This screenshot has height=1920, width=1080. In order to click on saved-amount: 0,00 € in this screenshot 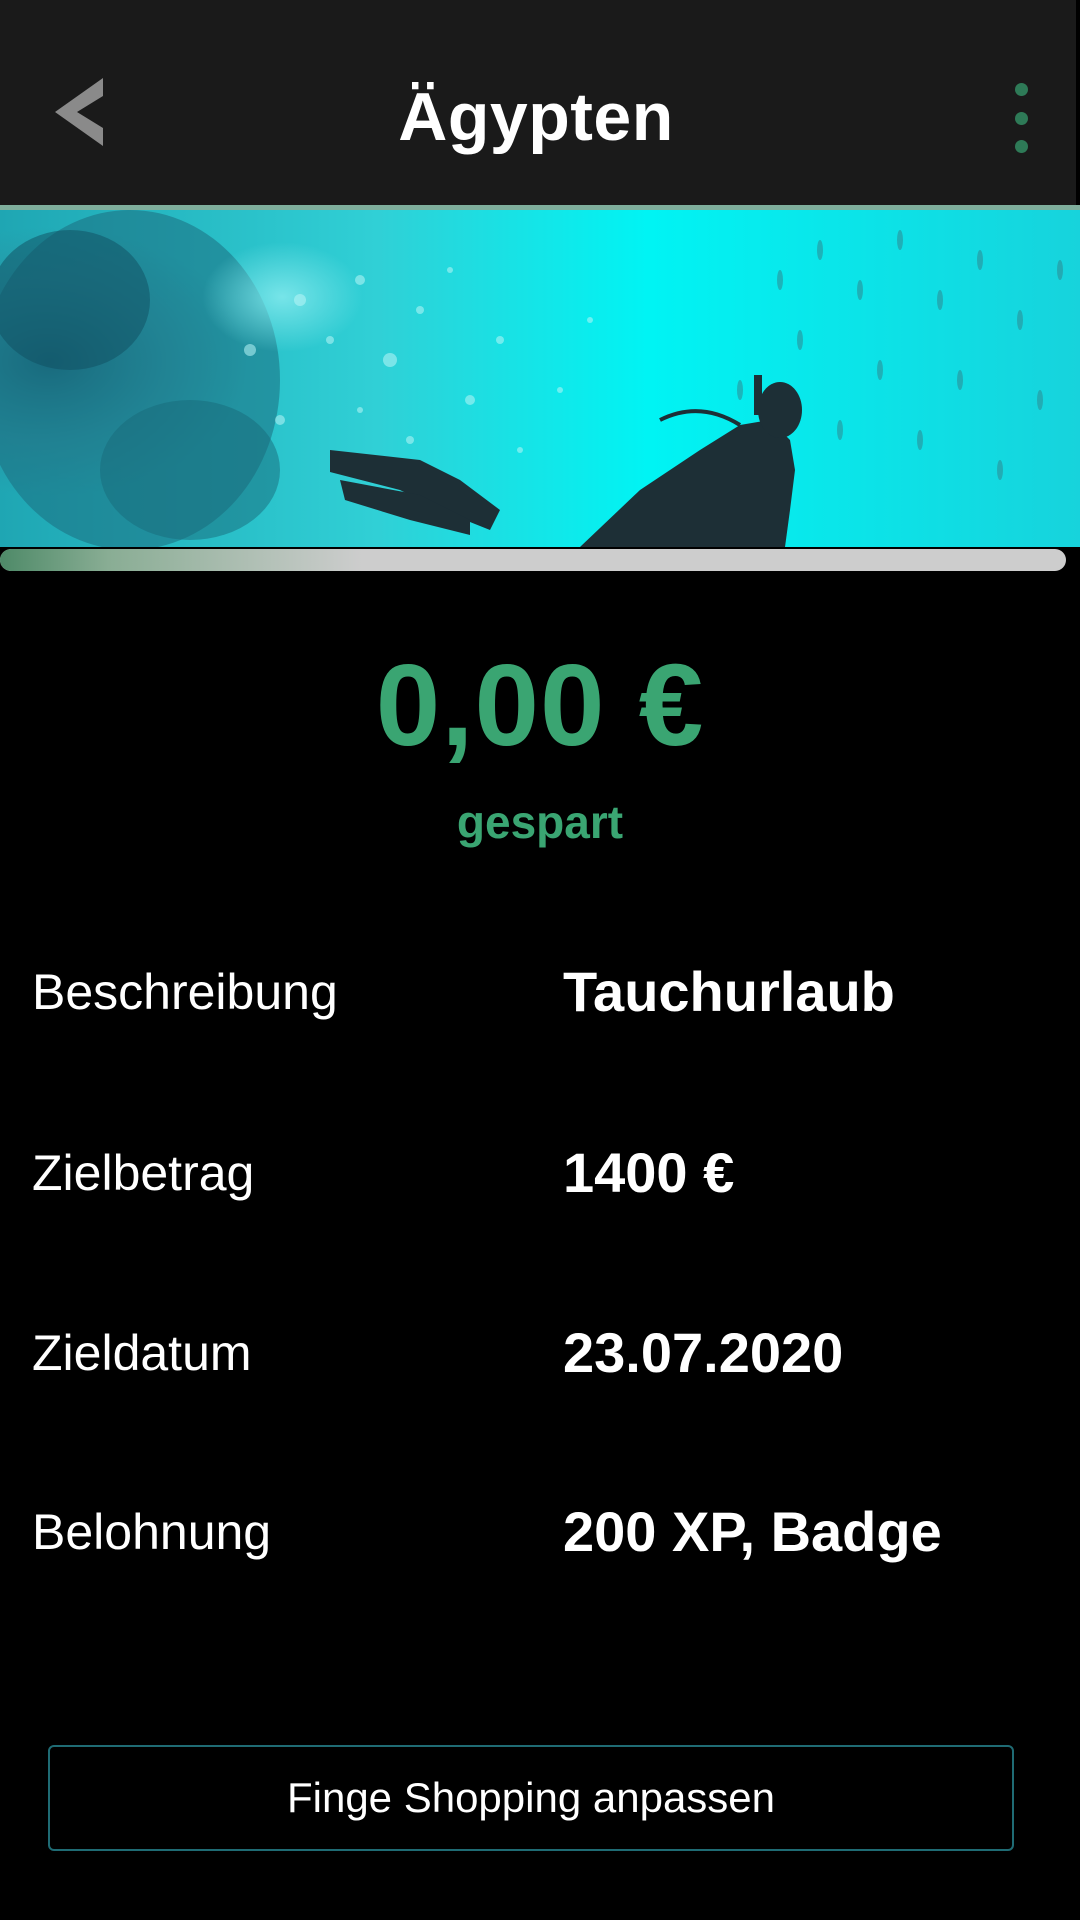, I will do `click(540, 705)`.